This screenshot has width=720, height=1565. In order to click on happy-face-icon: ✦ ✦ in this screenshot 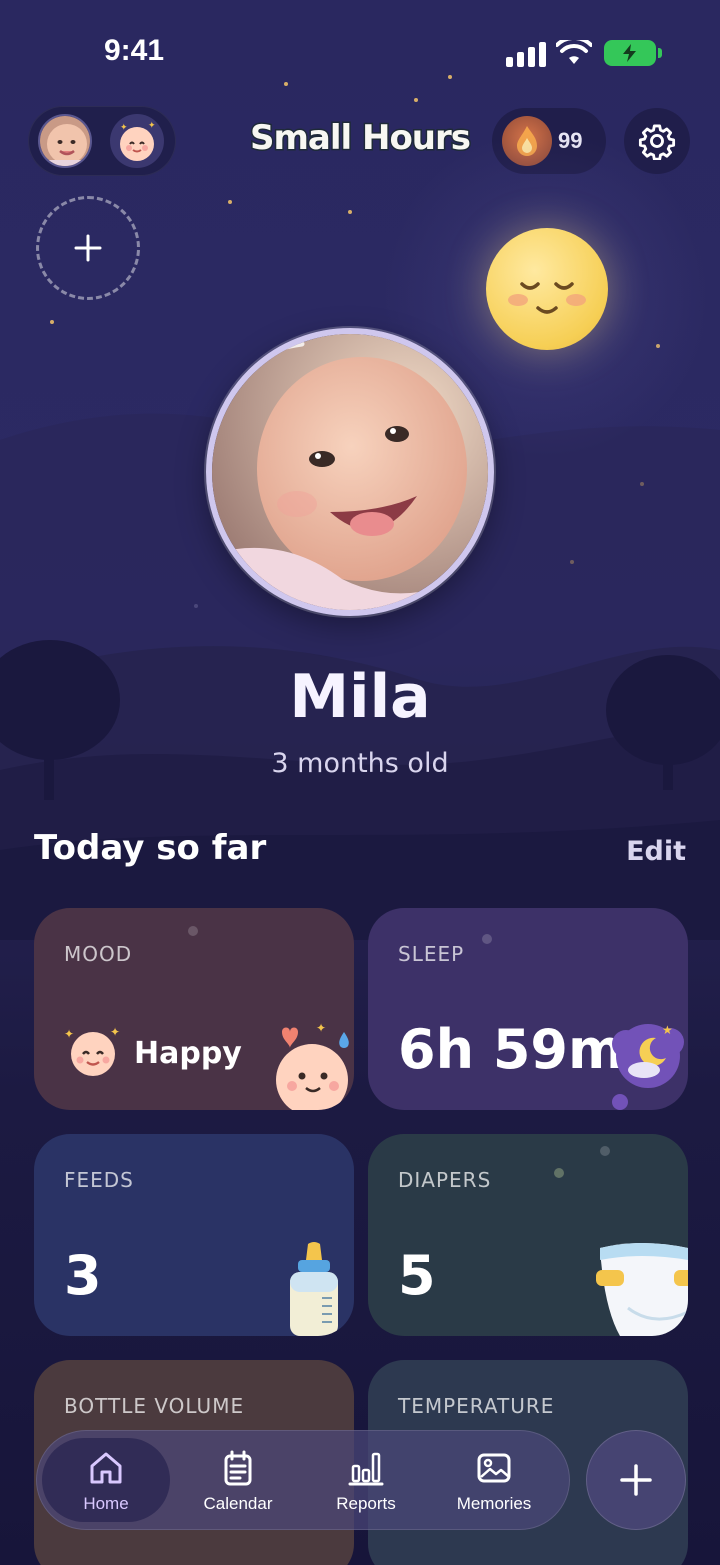, I will do `click(92, 1050)`.